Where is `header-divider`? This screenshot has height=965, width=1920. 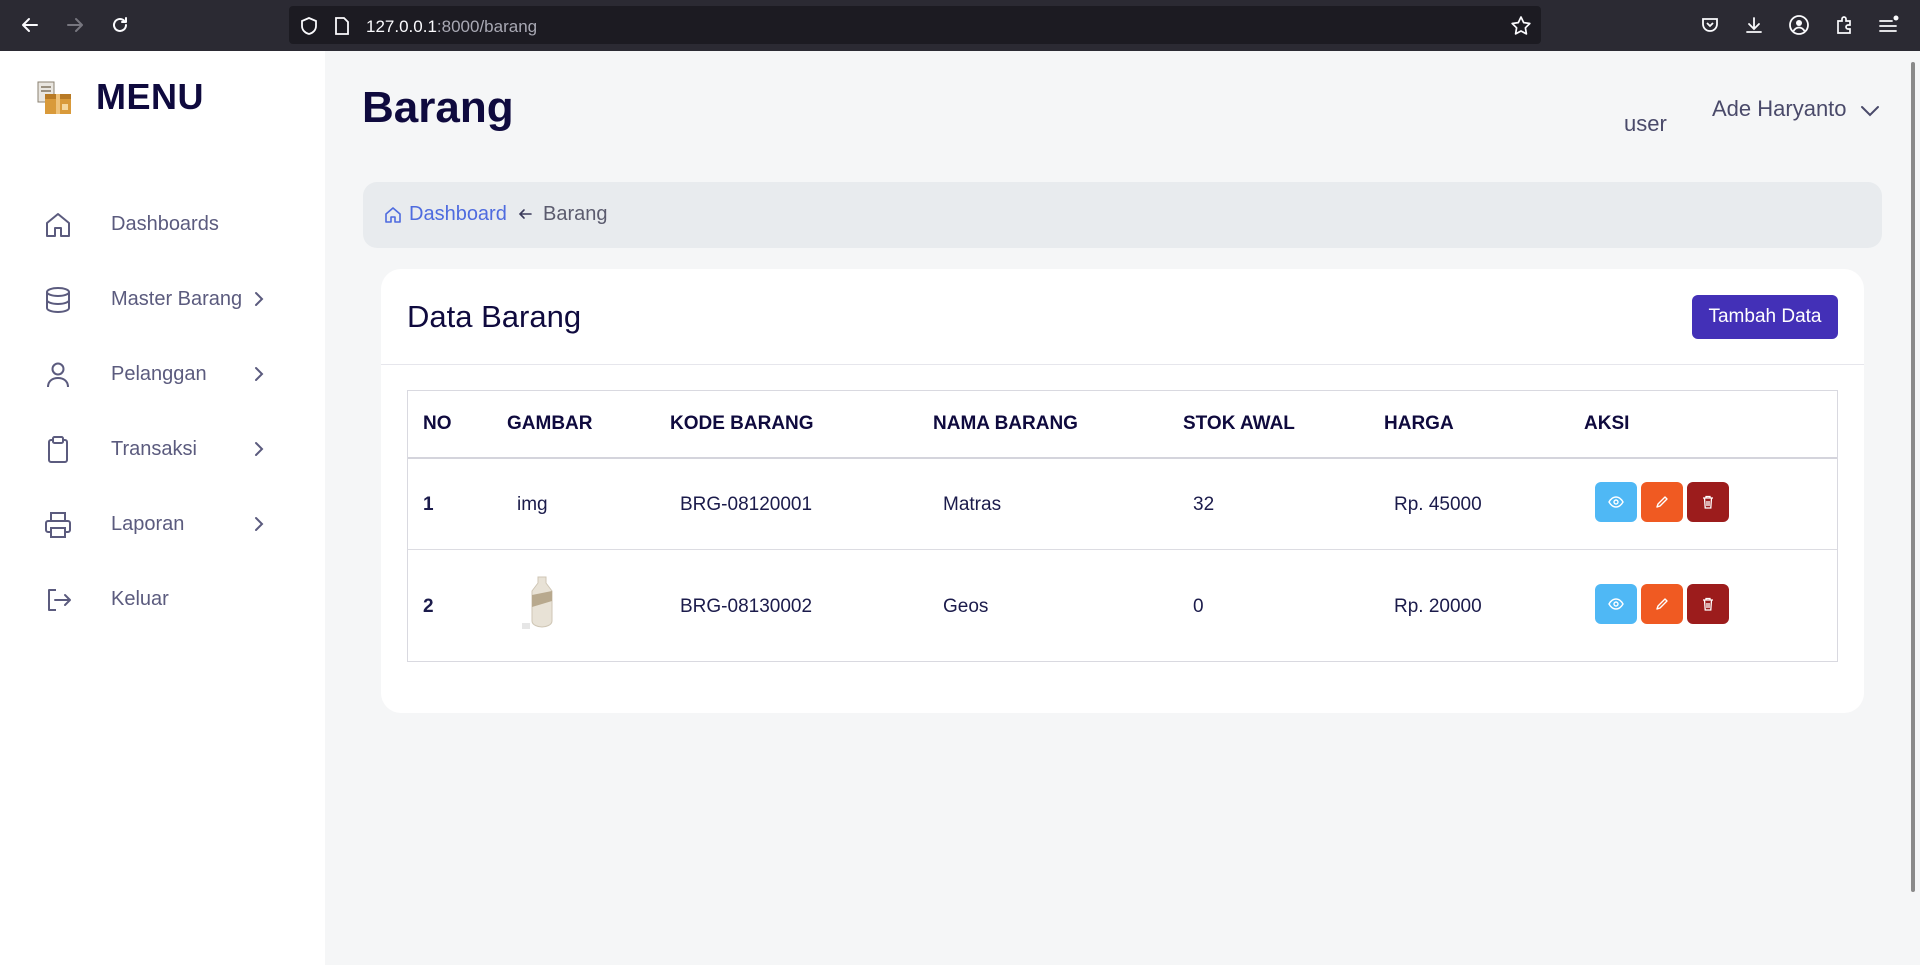
header-divider is located at coordinates (1122, 458).